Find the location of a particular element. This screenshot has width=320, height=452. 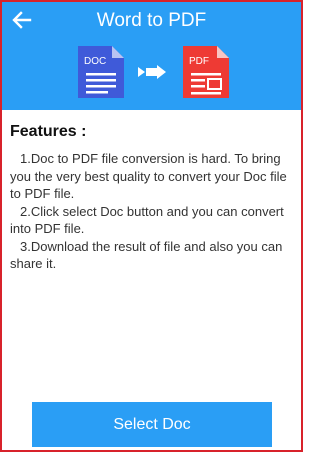

doc-file-label: DOC is located at coordinates (95, 61).